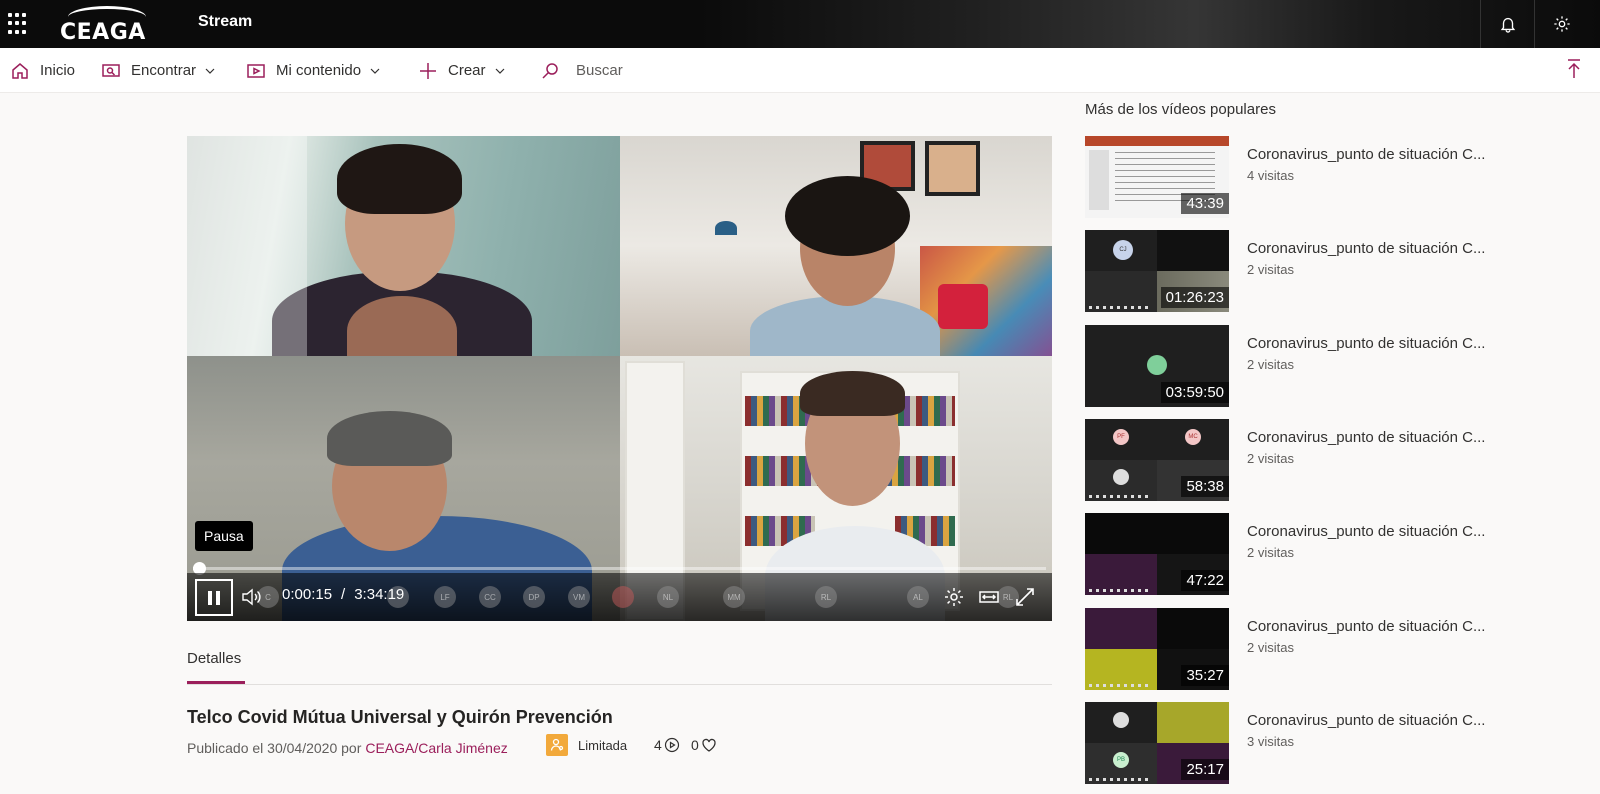 The width and height of the screenshot is (1600, 794). I want to click on like-button: 0, so click(704, 745).